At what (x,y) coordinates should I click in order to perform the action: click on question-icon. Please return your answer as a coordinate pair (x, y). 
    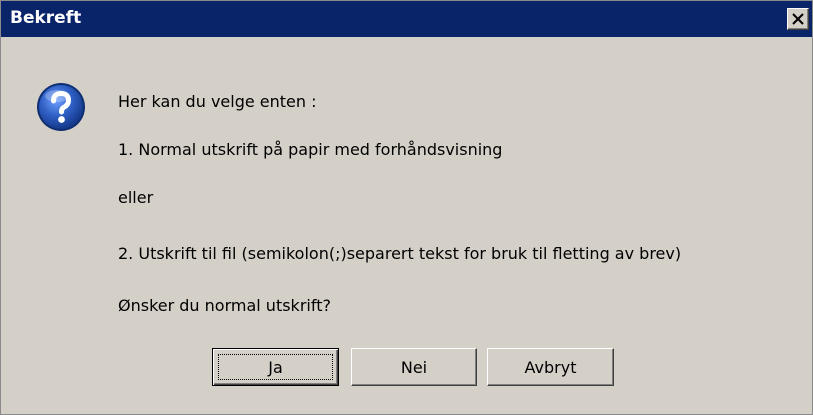
    Looking at the image, I should click on (61, 107).